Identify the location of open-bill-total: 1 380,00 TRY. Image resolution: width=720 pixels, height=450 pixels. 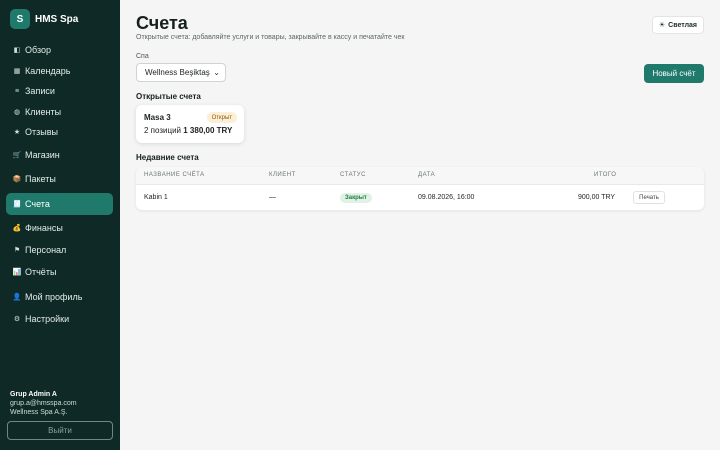
(208, 130).